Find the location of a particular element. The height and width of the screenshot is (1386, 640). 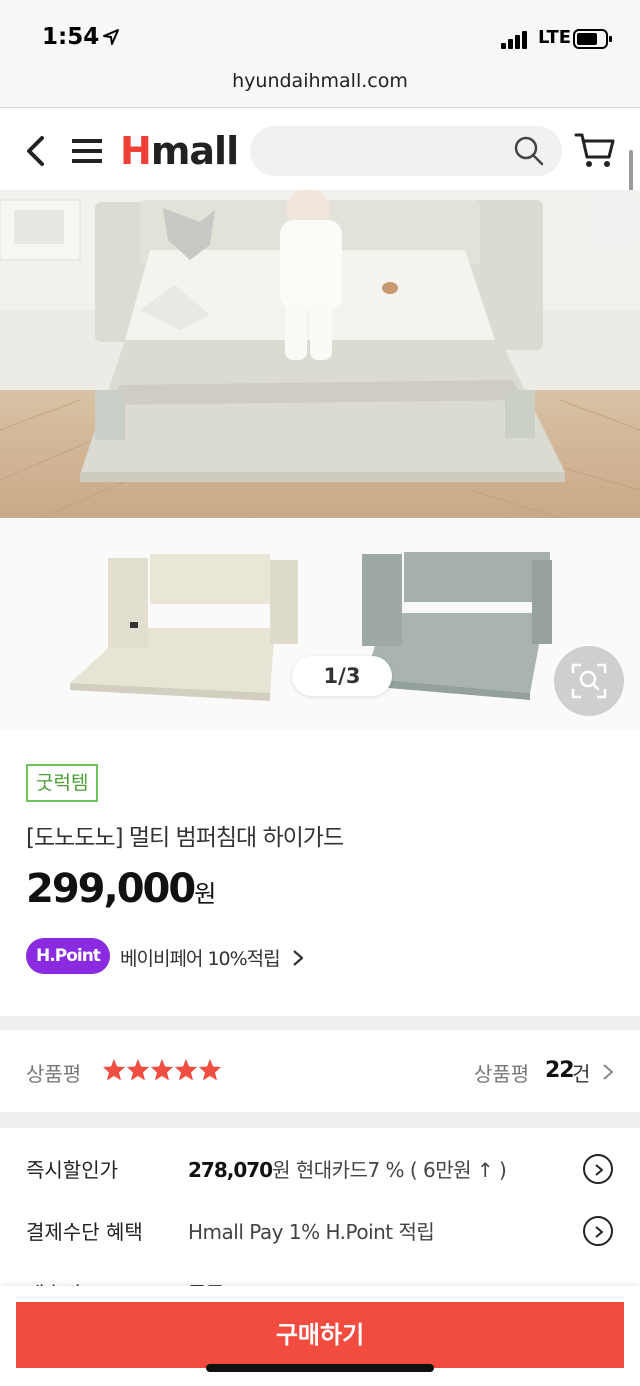

product-price: 299,000원 is located at coordinates (121, 889).